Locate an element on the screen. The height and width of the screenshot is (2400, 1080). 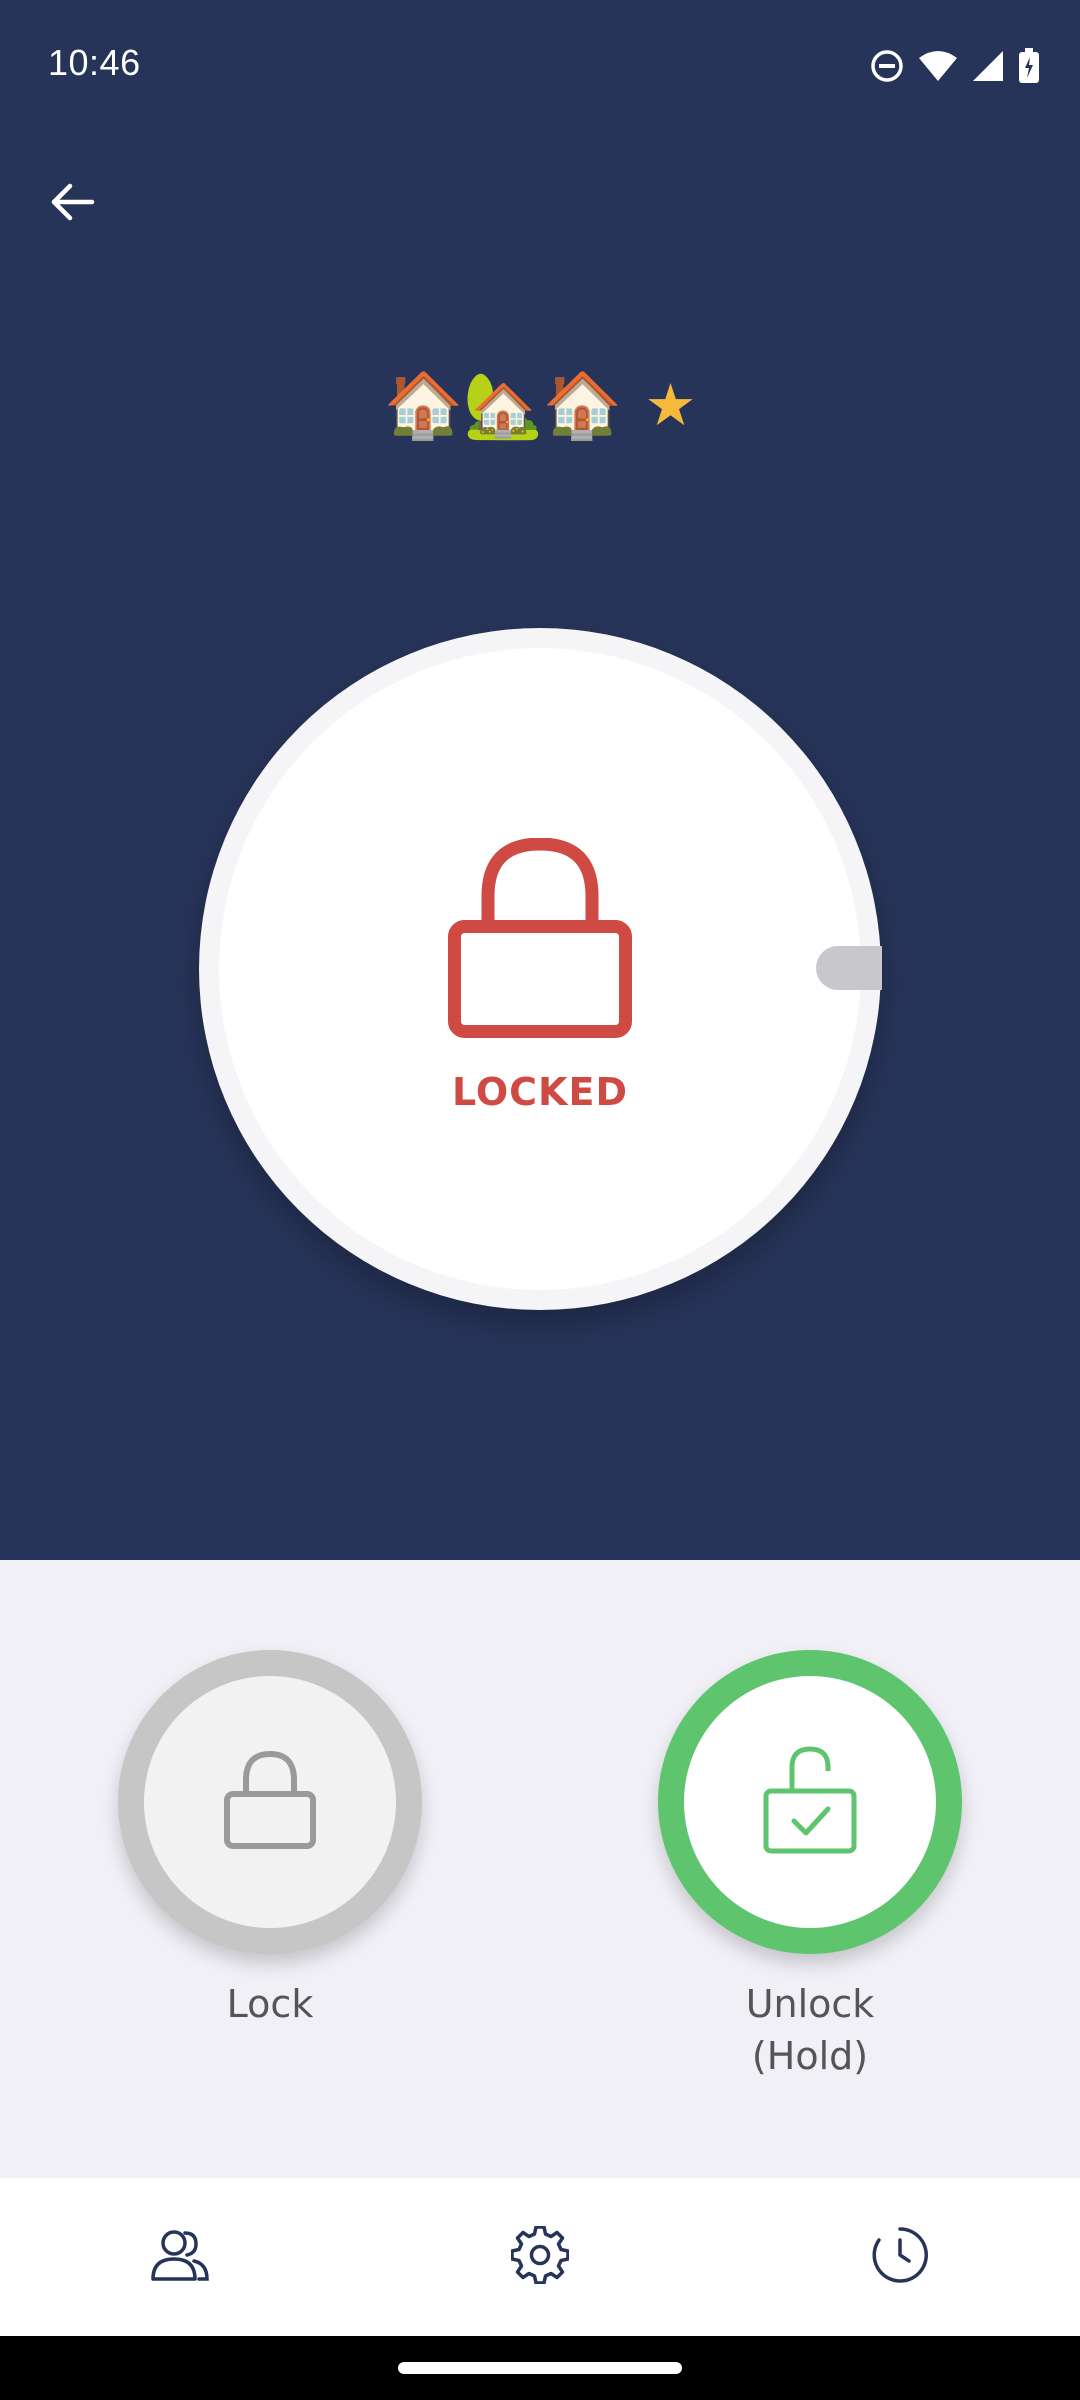
lock-status-label: LOCKED is located at coordinates (540, 1092).